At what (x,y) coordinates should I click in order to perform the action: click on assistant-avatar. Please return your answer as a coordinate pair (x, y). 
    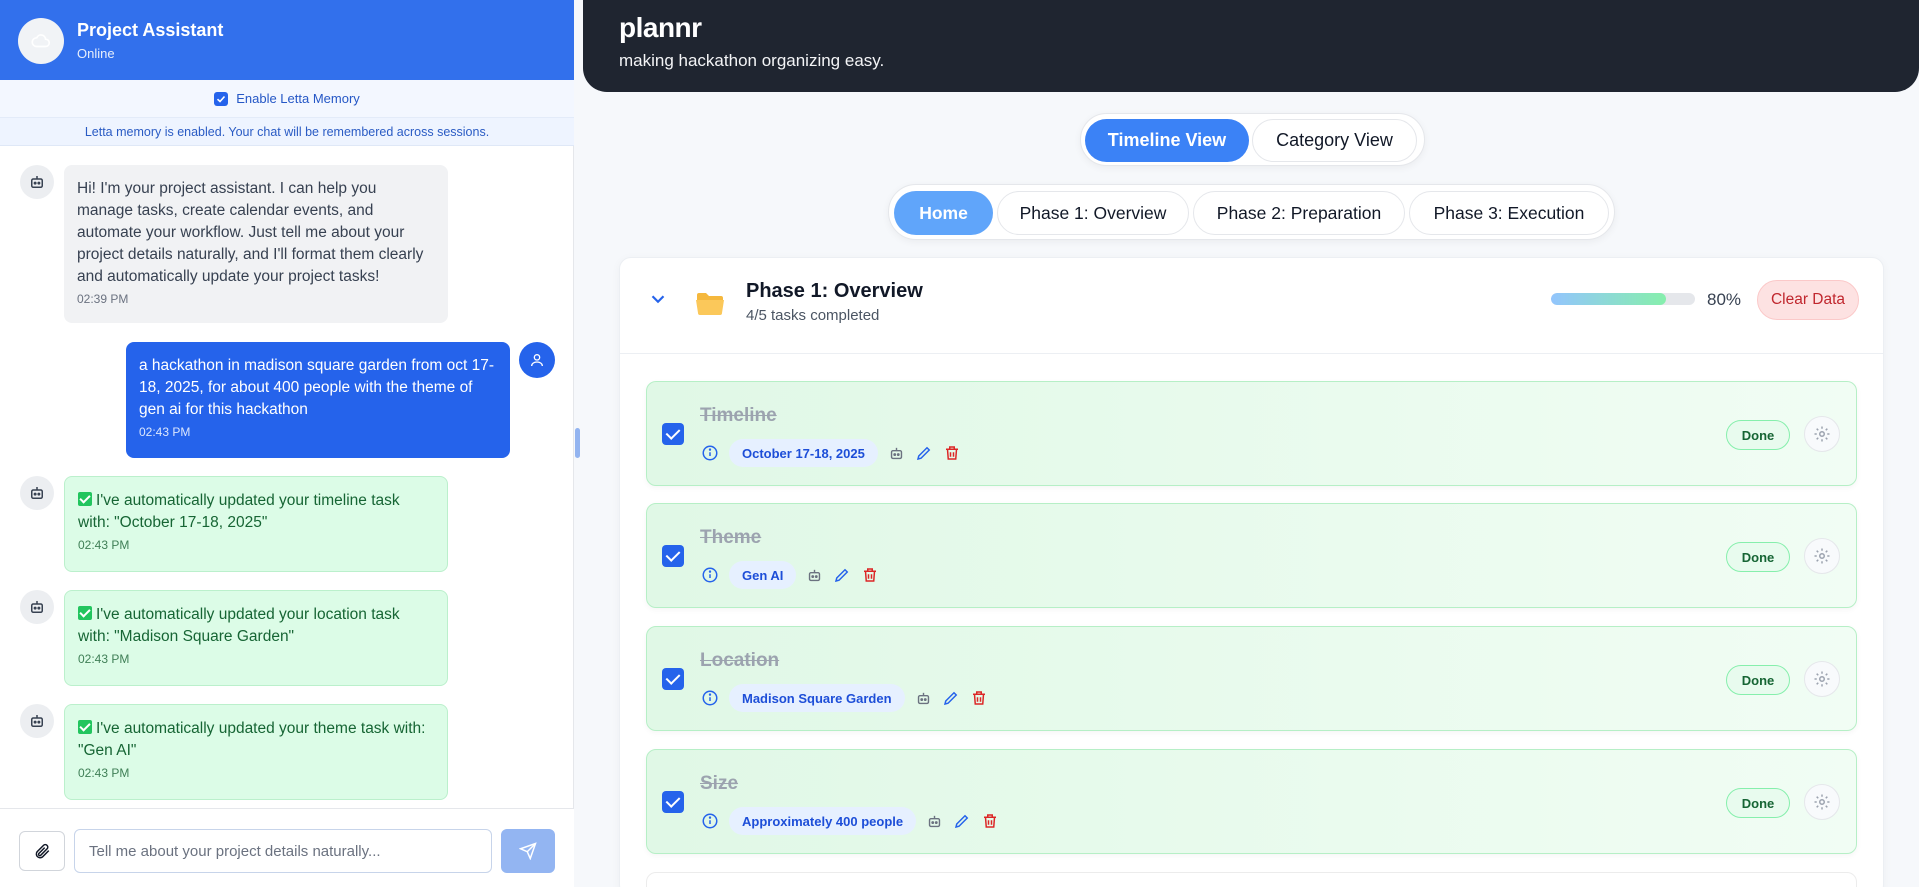
    Looking at the image, I should click on (41, 41).